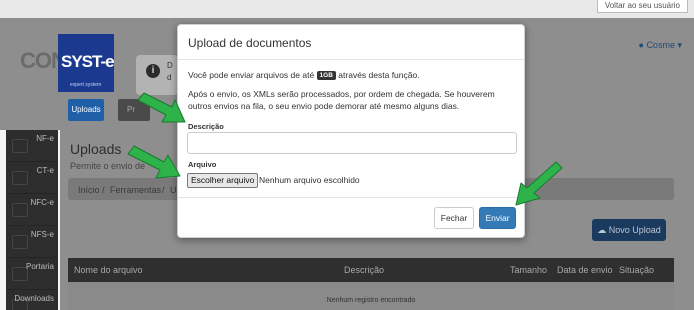 The height and width of the screenshot is (310, 694). What do you see at coordinates (539, 183) in the screenshot?
I see `arrow-annotation-submit` at bounding box center [539, 183].